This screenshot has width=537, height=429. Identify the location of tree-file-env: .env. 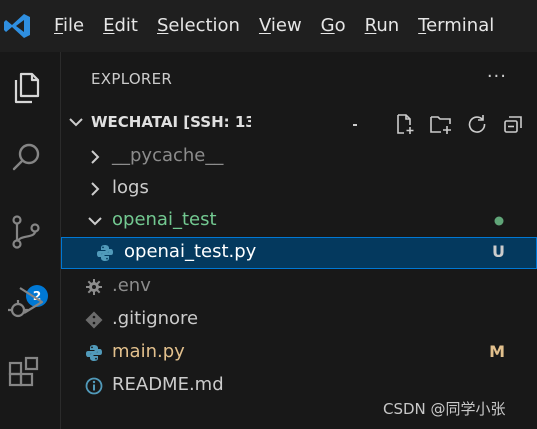
(299, 287).